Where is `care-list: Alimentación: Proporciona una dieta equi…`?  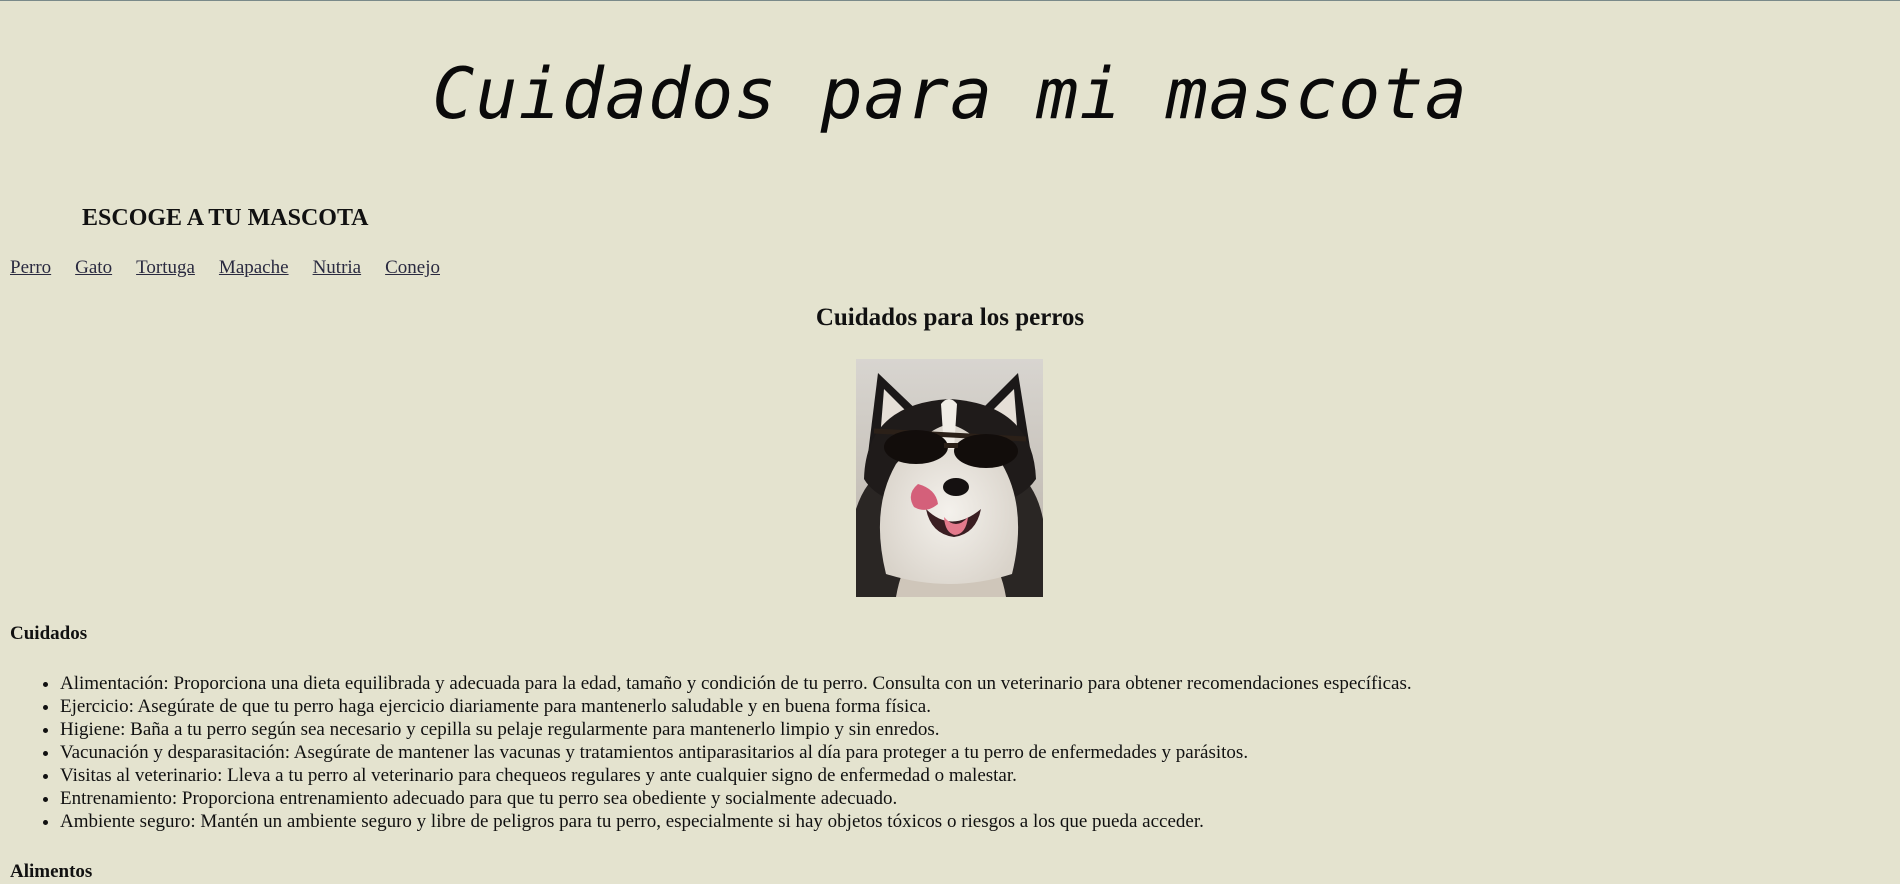 care-list: Alimentación: Proporciona una dieta equi… is located at coordinates (706, 752).